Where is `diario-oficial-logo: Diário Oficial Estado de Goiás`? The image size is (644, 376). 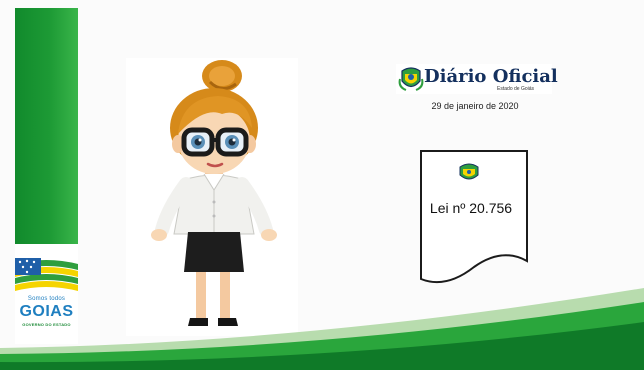 diario-oficial-logo: Diário Oficial Estado de Goiás is located at coordinates (477, 79).